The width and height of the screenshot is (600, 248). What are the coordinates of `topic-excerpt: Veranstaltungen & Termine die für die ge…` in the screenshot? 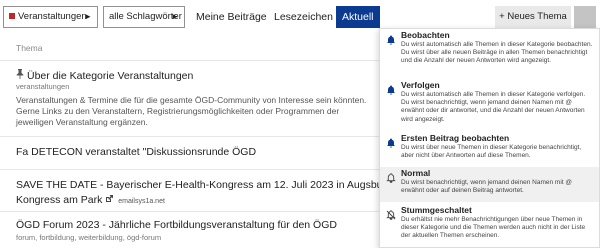 It's located at (191, 111).